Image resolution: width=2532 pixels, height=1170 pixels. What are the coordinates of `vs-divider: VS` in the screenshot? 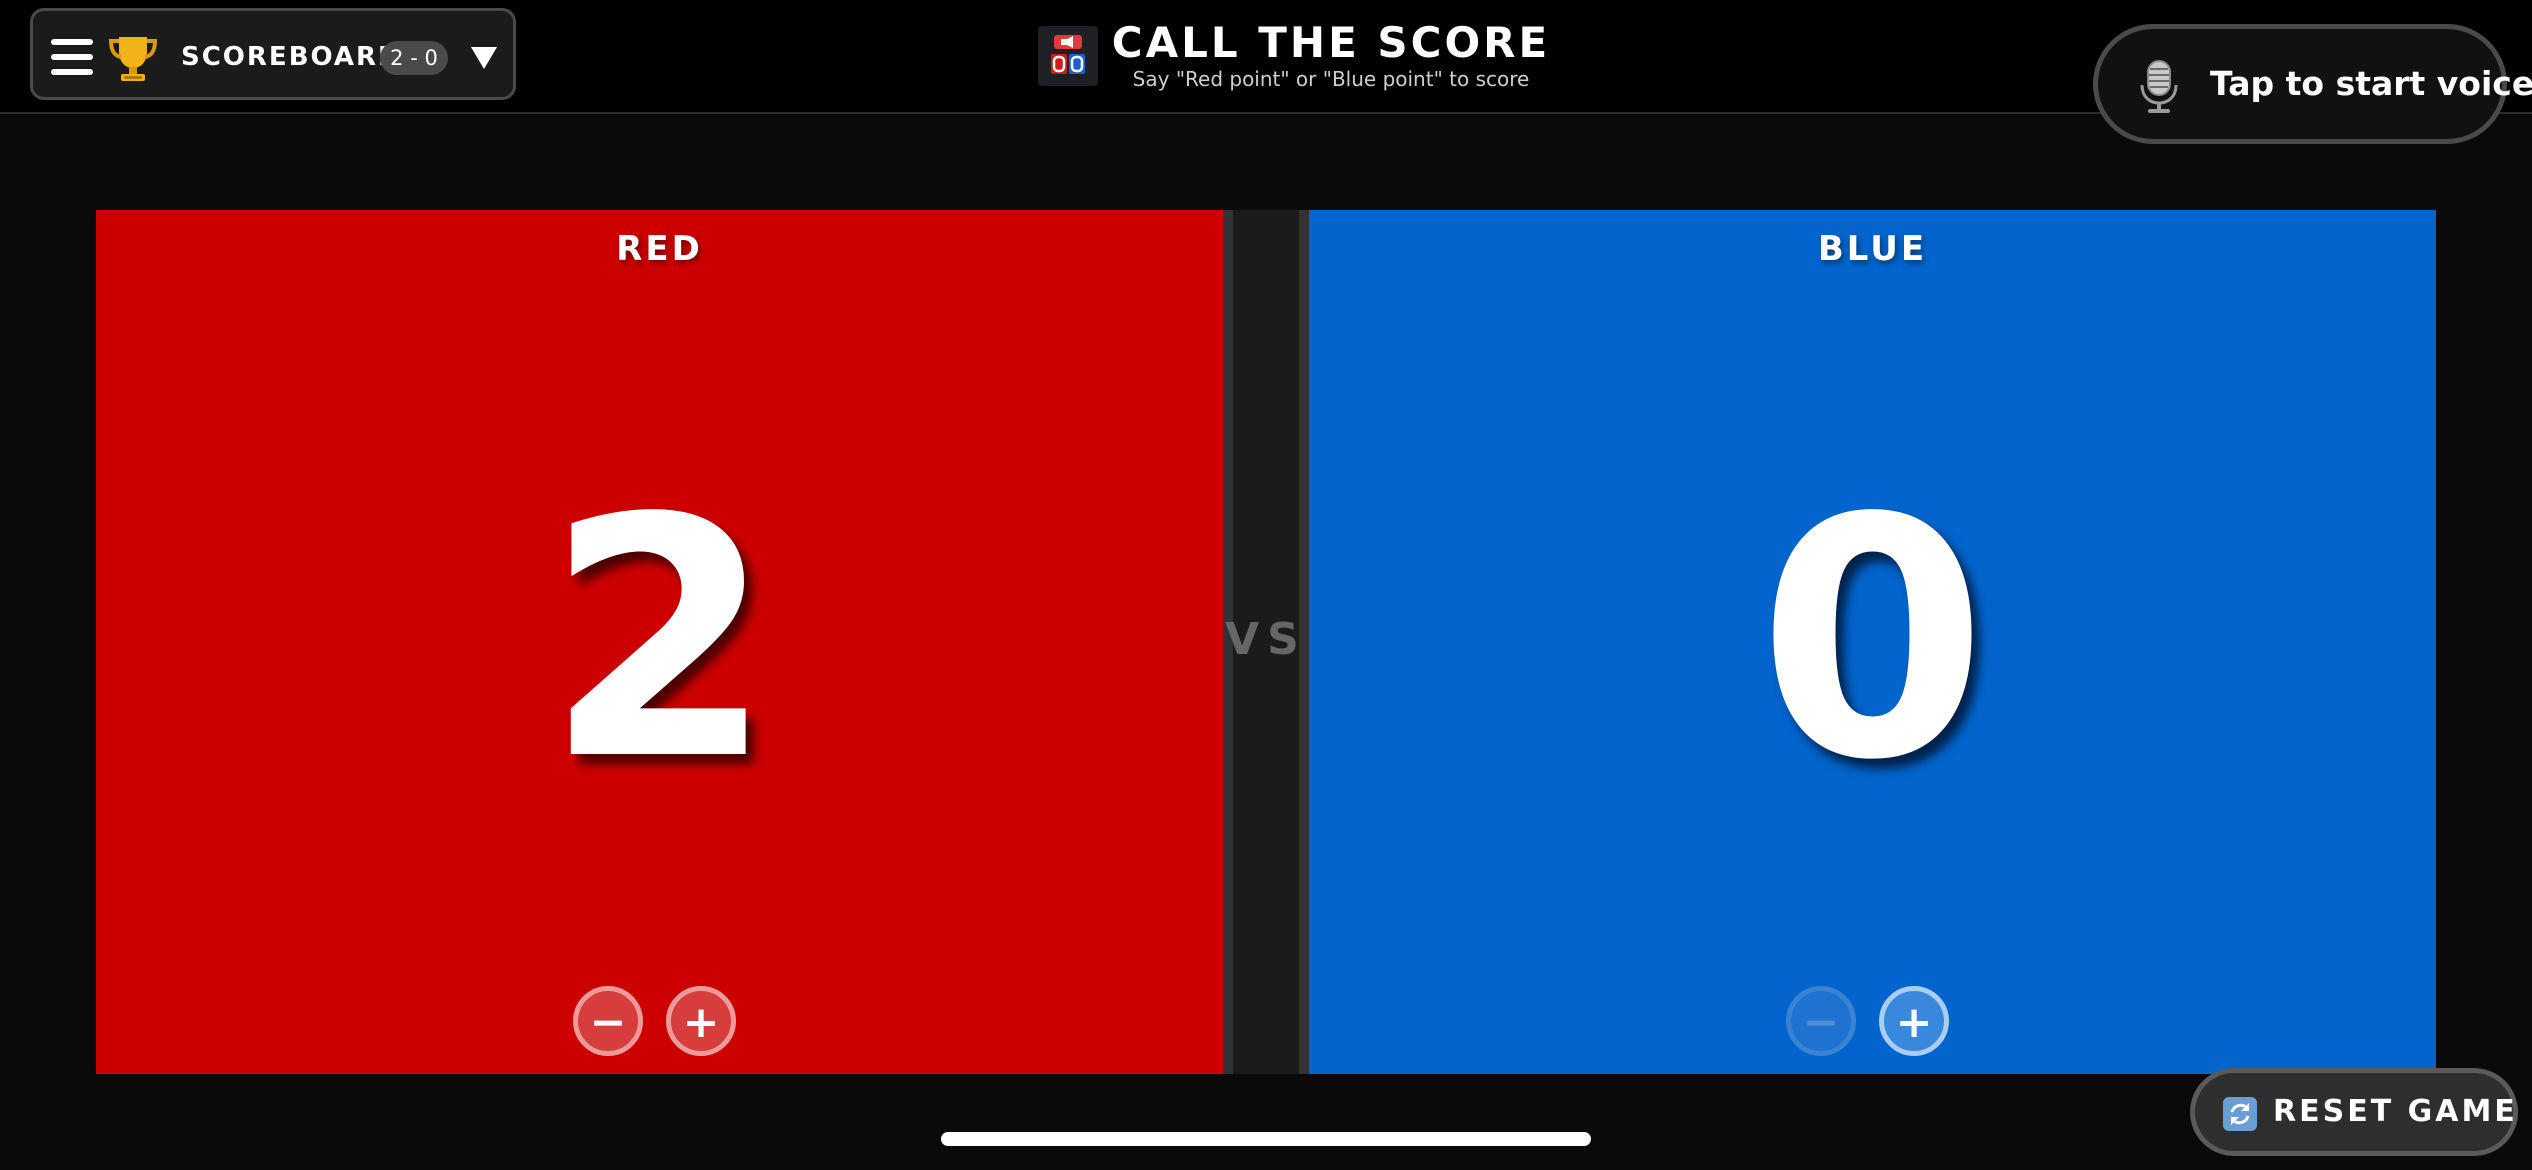 It's located at (1266, 642).